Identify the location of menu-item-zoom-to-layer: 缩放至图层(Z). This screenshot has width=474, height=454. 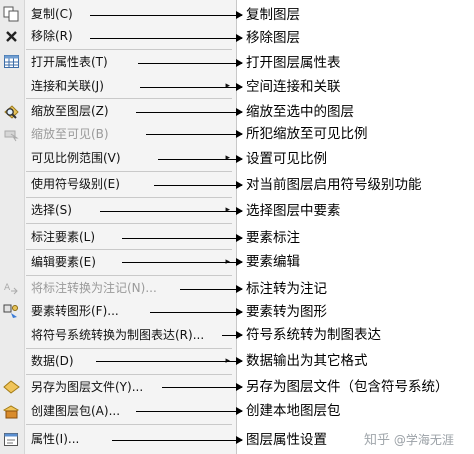
(118, 111).